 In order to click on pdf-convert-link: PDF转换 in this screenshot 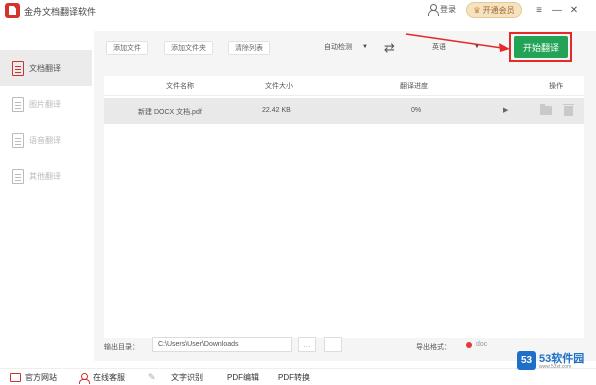, I will do `click(294, 377)`.